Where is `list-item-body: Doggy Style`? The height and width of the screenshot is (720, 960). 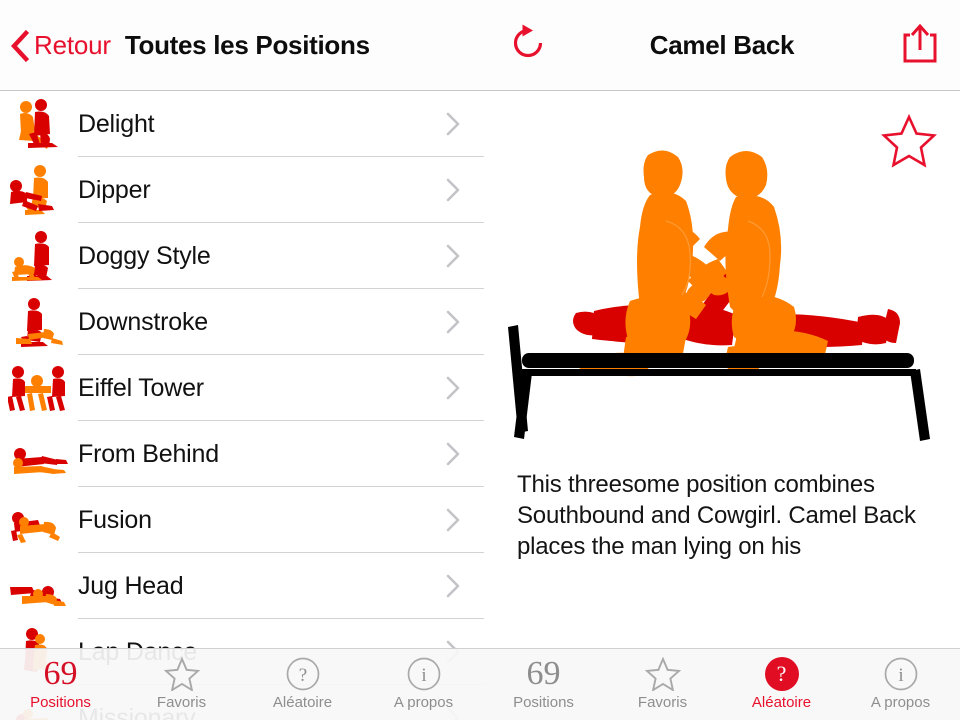
list-item-body: Doggy Style is located at coordinates (281, 256).